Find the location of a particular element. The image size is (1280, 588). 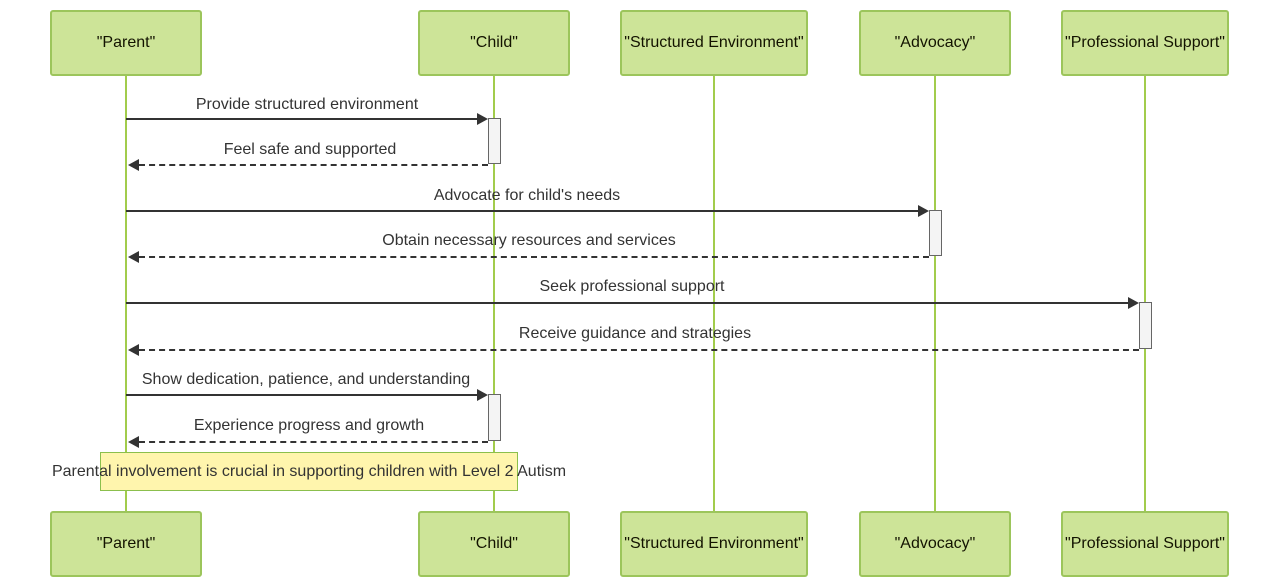

participant-box-top-structured_environment: "Structured Environment" is located at coordinates (714, 43).